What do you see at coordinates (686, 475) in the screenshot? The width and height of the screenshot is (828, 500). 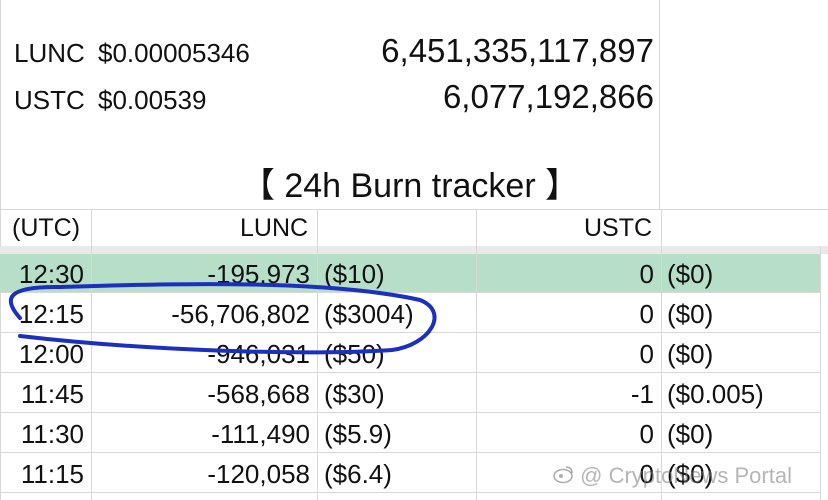 I see `watermark-text: @ CryptoNews Portal` at bounding box center [686, 475].